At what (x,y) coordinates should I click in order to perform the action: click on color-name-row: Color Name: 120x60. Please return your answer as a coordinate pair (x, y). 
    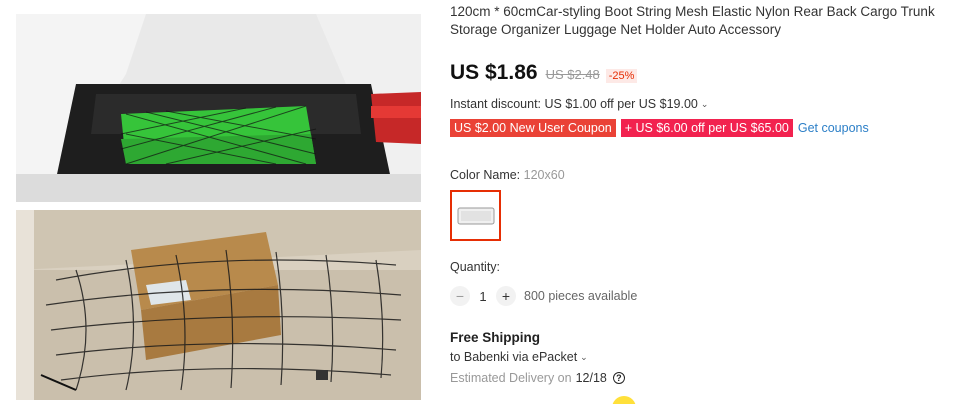
    Looking at the image, I should click on (710, 175).